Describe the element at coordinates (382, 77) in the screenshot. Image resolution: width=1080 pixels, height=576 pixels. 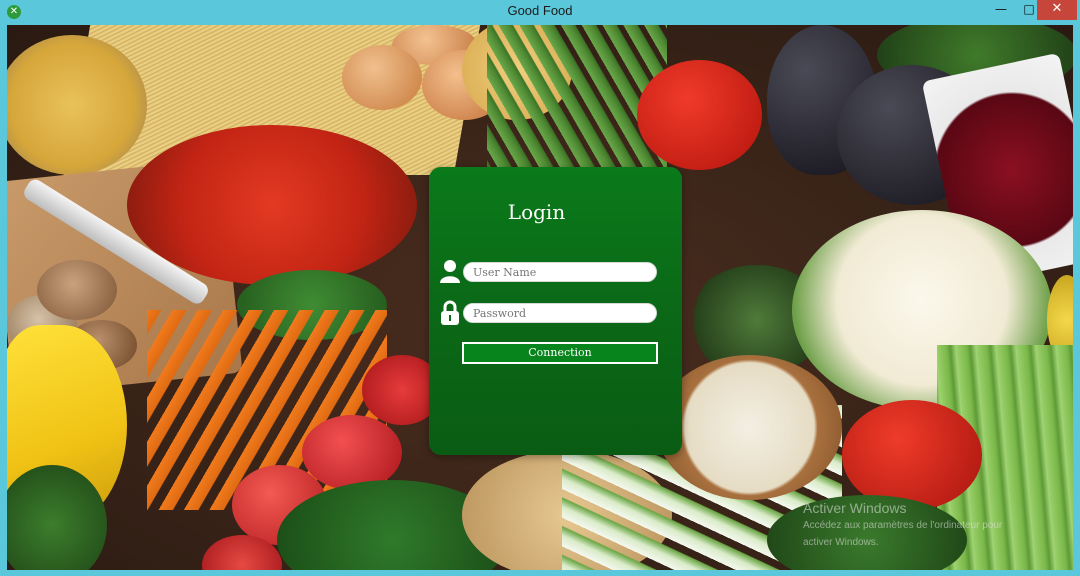
I see `onion-image` at that location.